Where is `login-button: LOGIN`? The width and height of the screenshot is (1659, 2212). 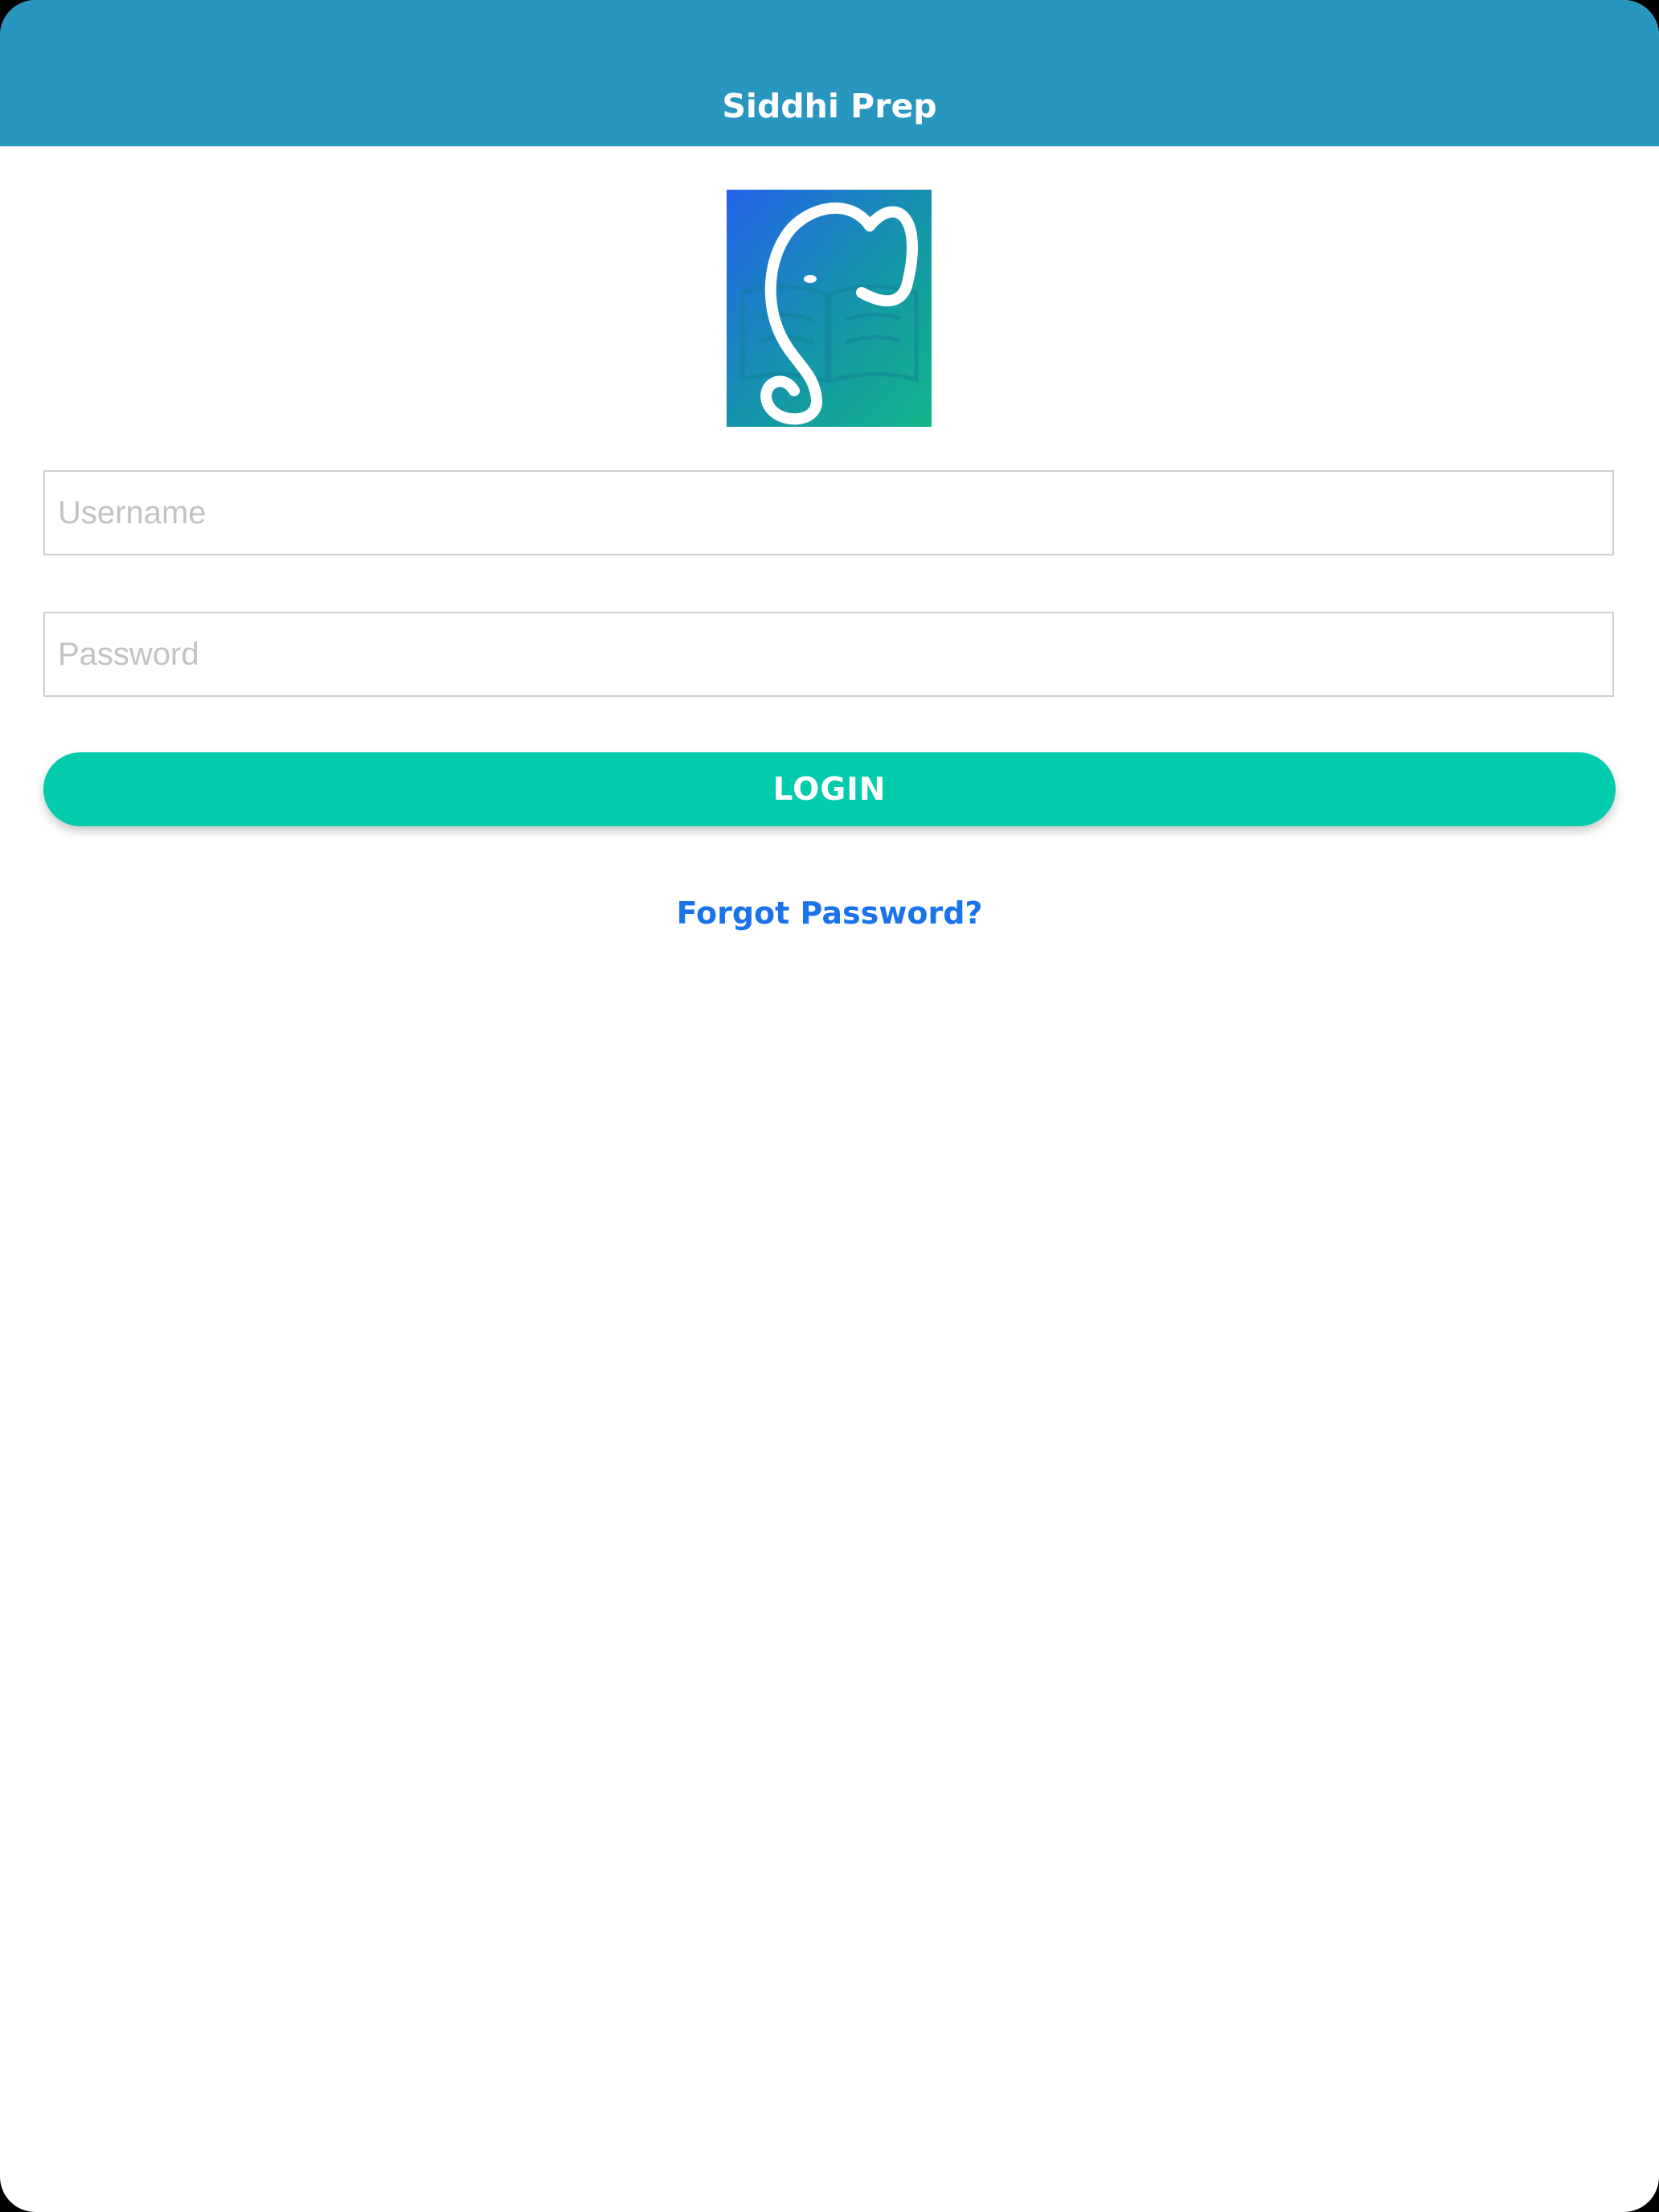 login-button: LOGIN is located at coordinates (829, 789).